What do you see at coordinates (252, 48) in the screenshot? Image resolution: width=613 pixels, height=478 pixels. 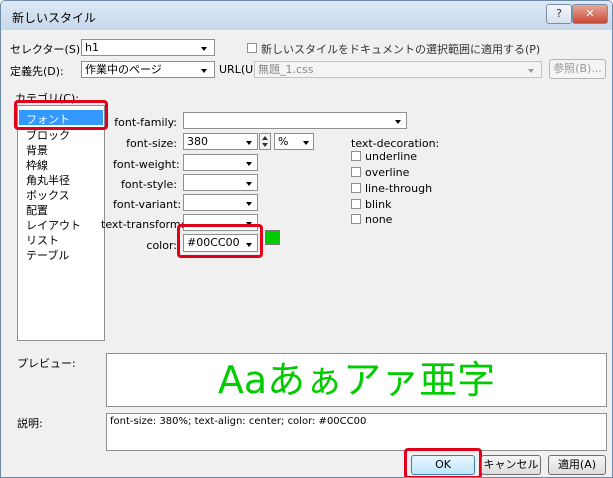 I see `apply-selection-checkbox` at bounding box center [252, 48].